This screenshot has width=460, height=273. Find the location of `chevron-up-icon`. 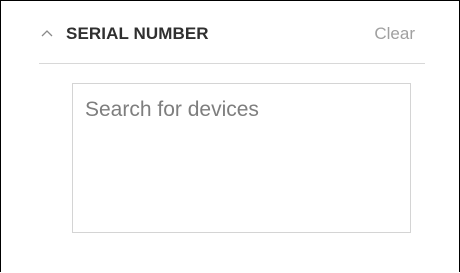

chevron-up-icon is located at coordinates (47, 34).